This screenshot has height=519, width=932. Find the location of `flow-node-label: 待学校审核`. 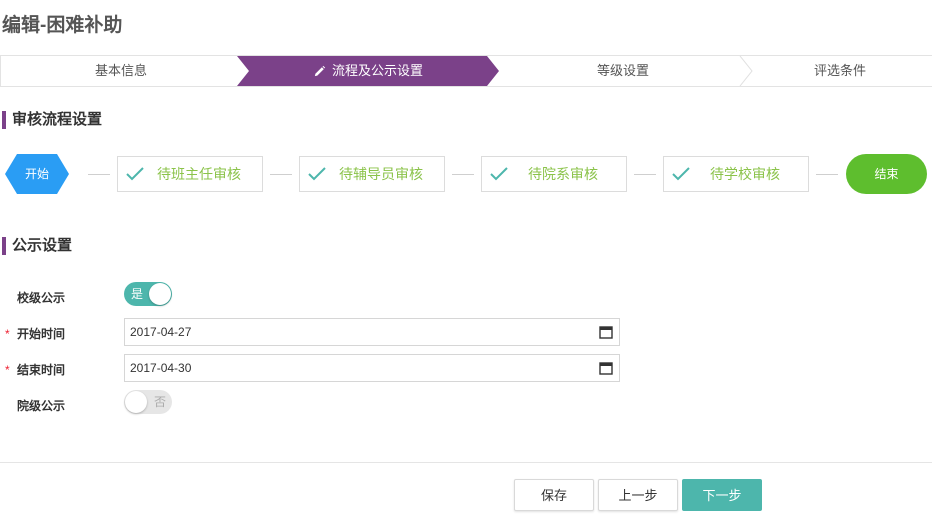

flow-node-label: 待学校审核 is located at coordinates (745, 174).